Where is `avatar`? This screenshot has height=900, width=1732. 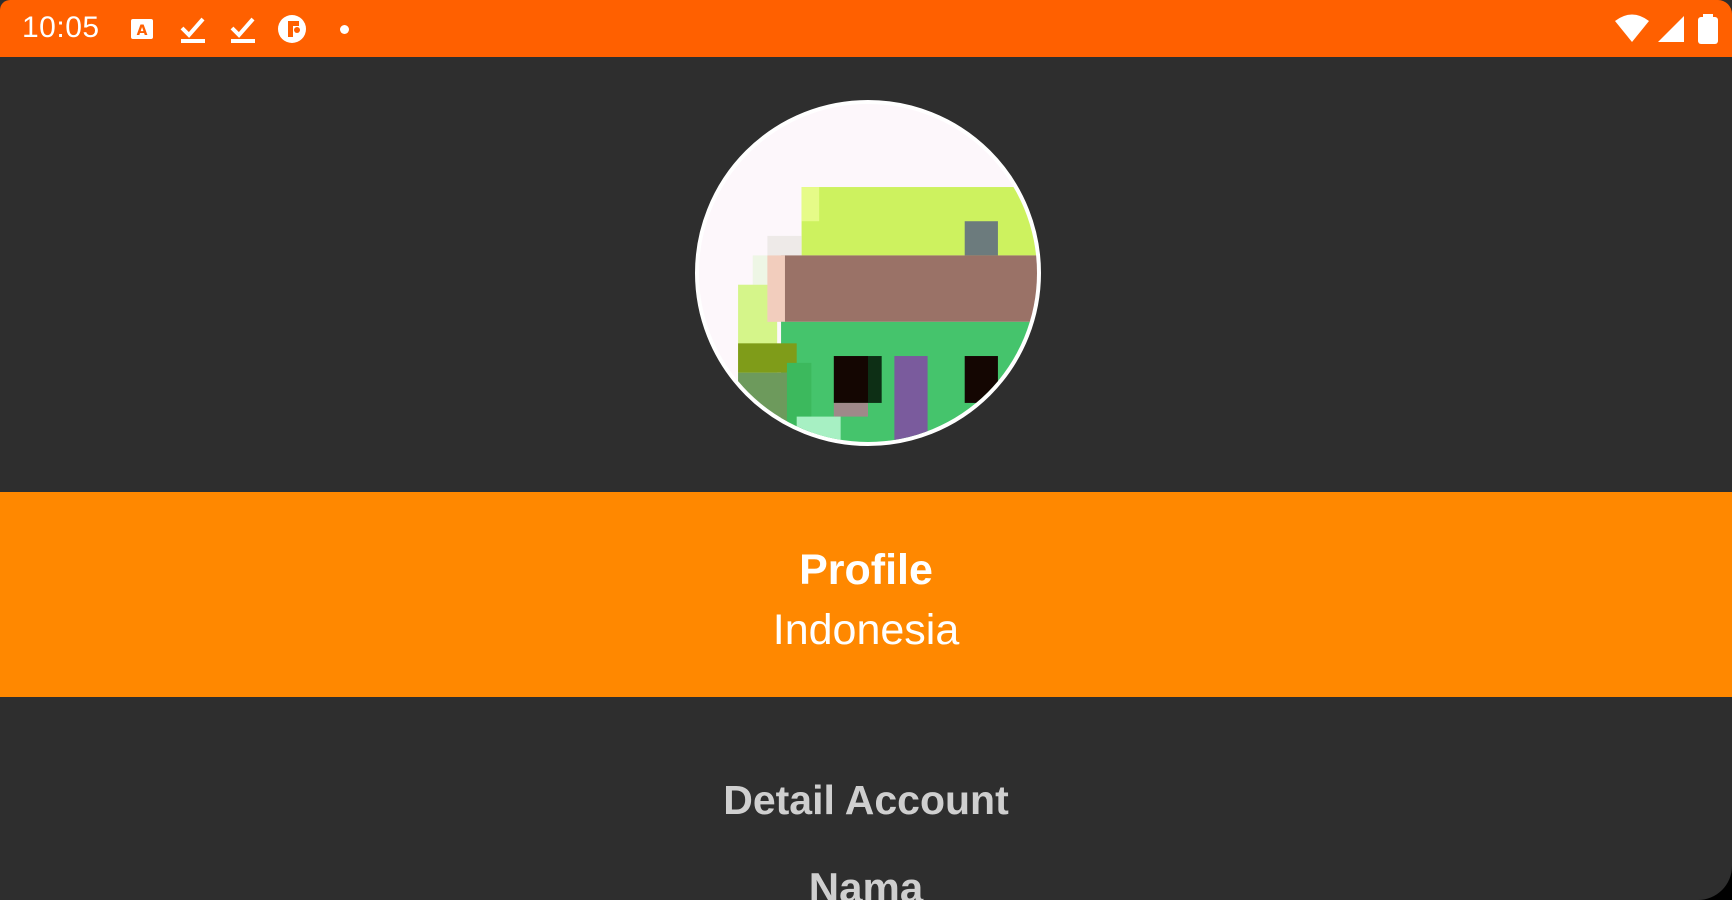 avatar is located at coordinates (868, 273).